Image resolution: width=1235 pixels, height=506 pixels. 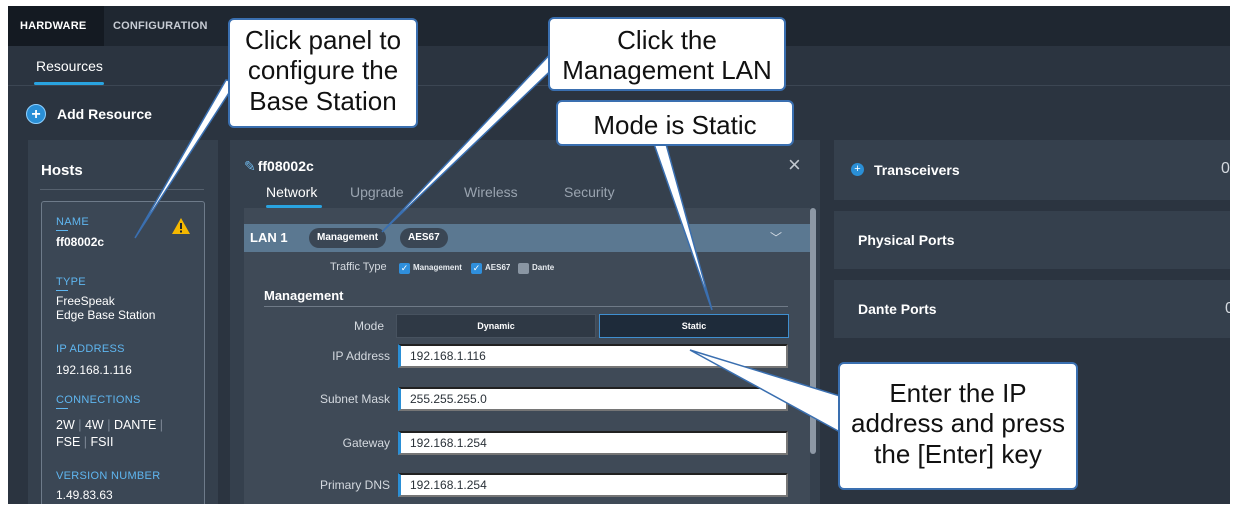 What do you see at coordinates (84, 495) in the screenshot?
I see `version-number: 1.49.83.63` at bounding box center [84, 495].